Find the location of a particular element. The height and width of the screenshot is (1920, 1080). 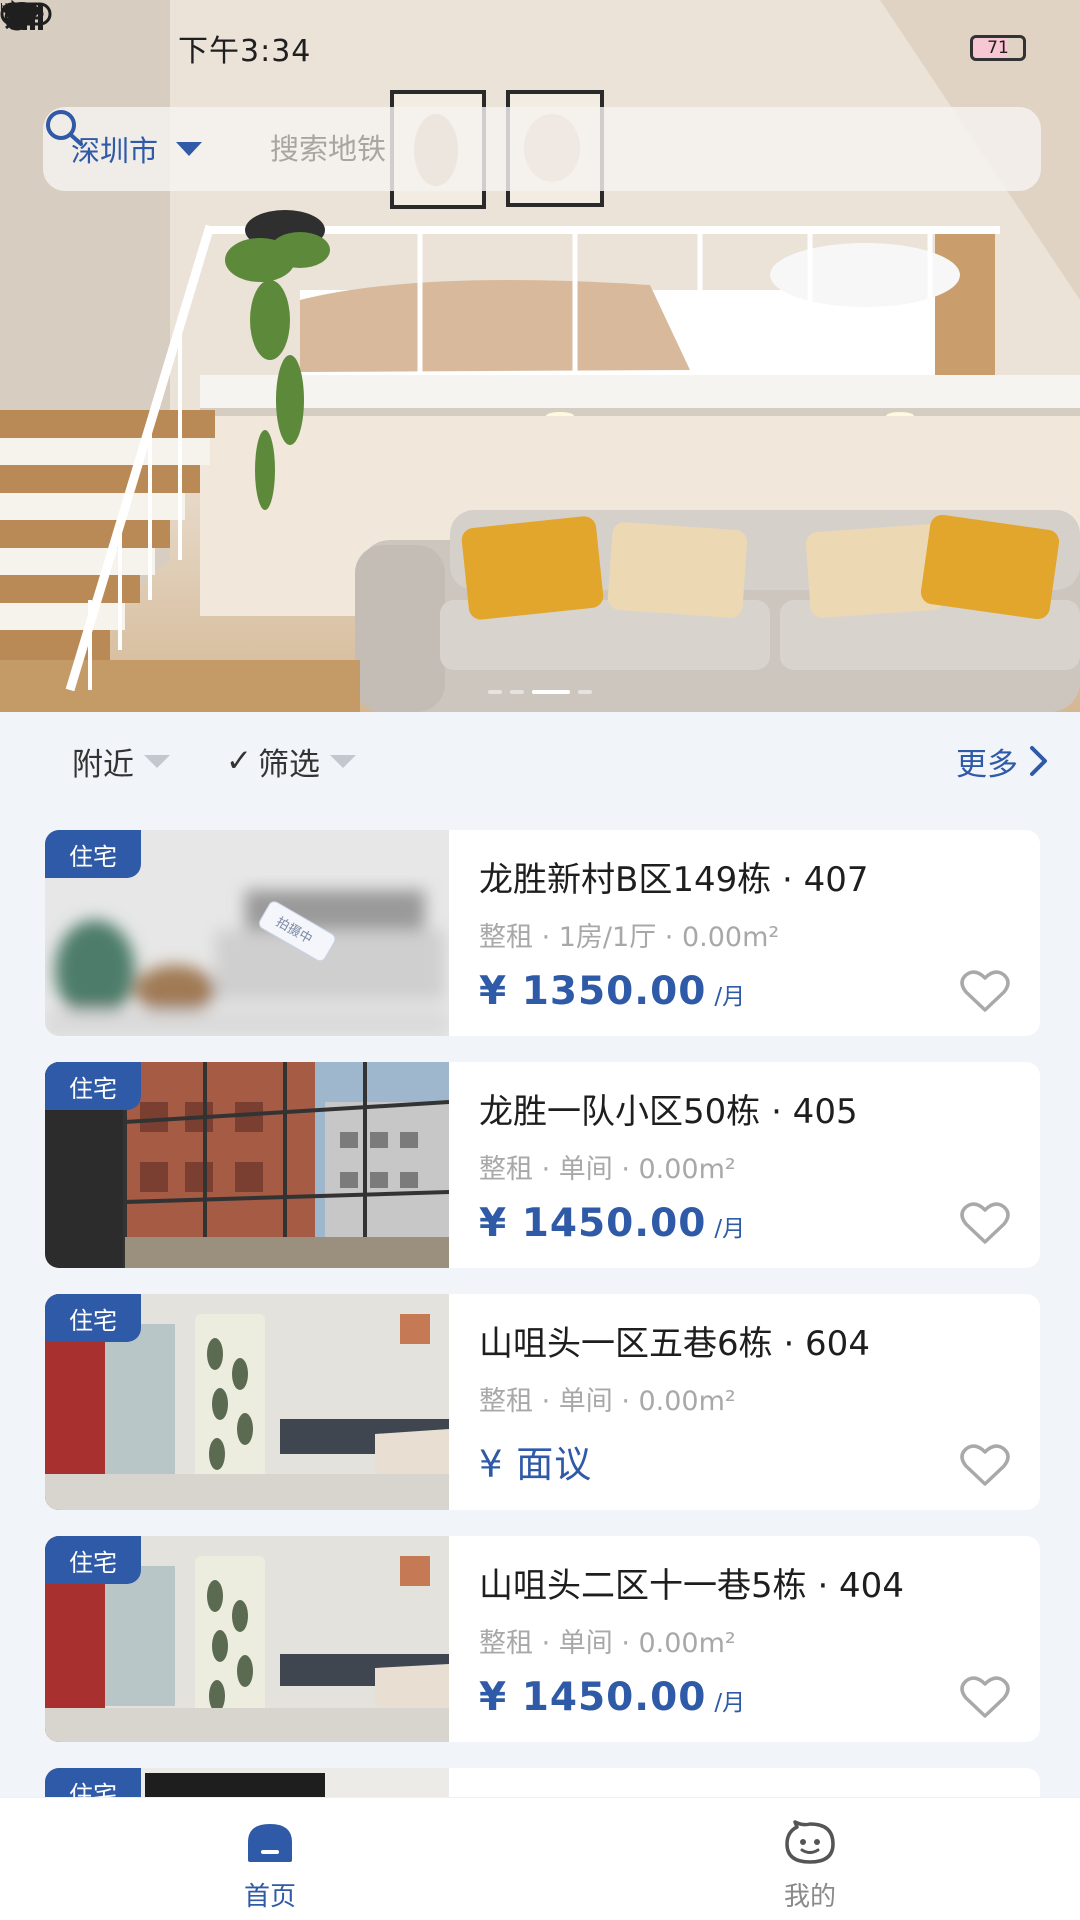

home-icon is located at coordinates (270, 1843).